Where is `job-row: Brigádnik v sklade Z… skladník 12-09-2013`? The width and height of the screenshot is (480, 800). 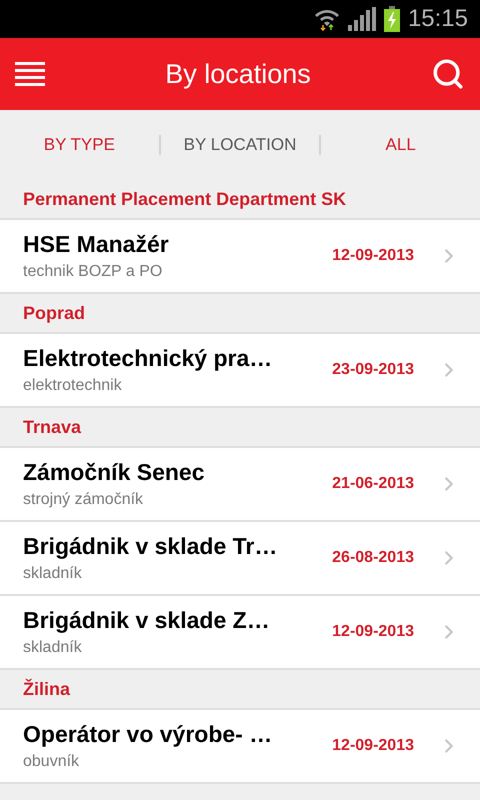 job-row: Brigádnik v sklade Z… skladník 12-09-2013 is located at coordinates (240, 633).